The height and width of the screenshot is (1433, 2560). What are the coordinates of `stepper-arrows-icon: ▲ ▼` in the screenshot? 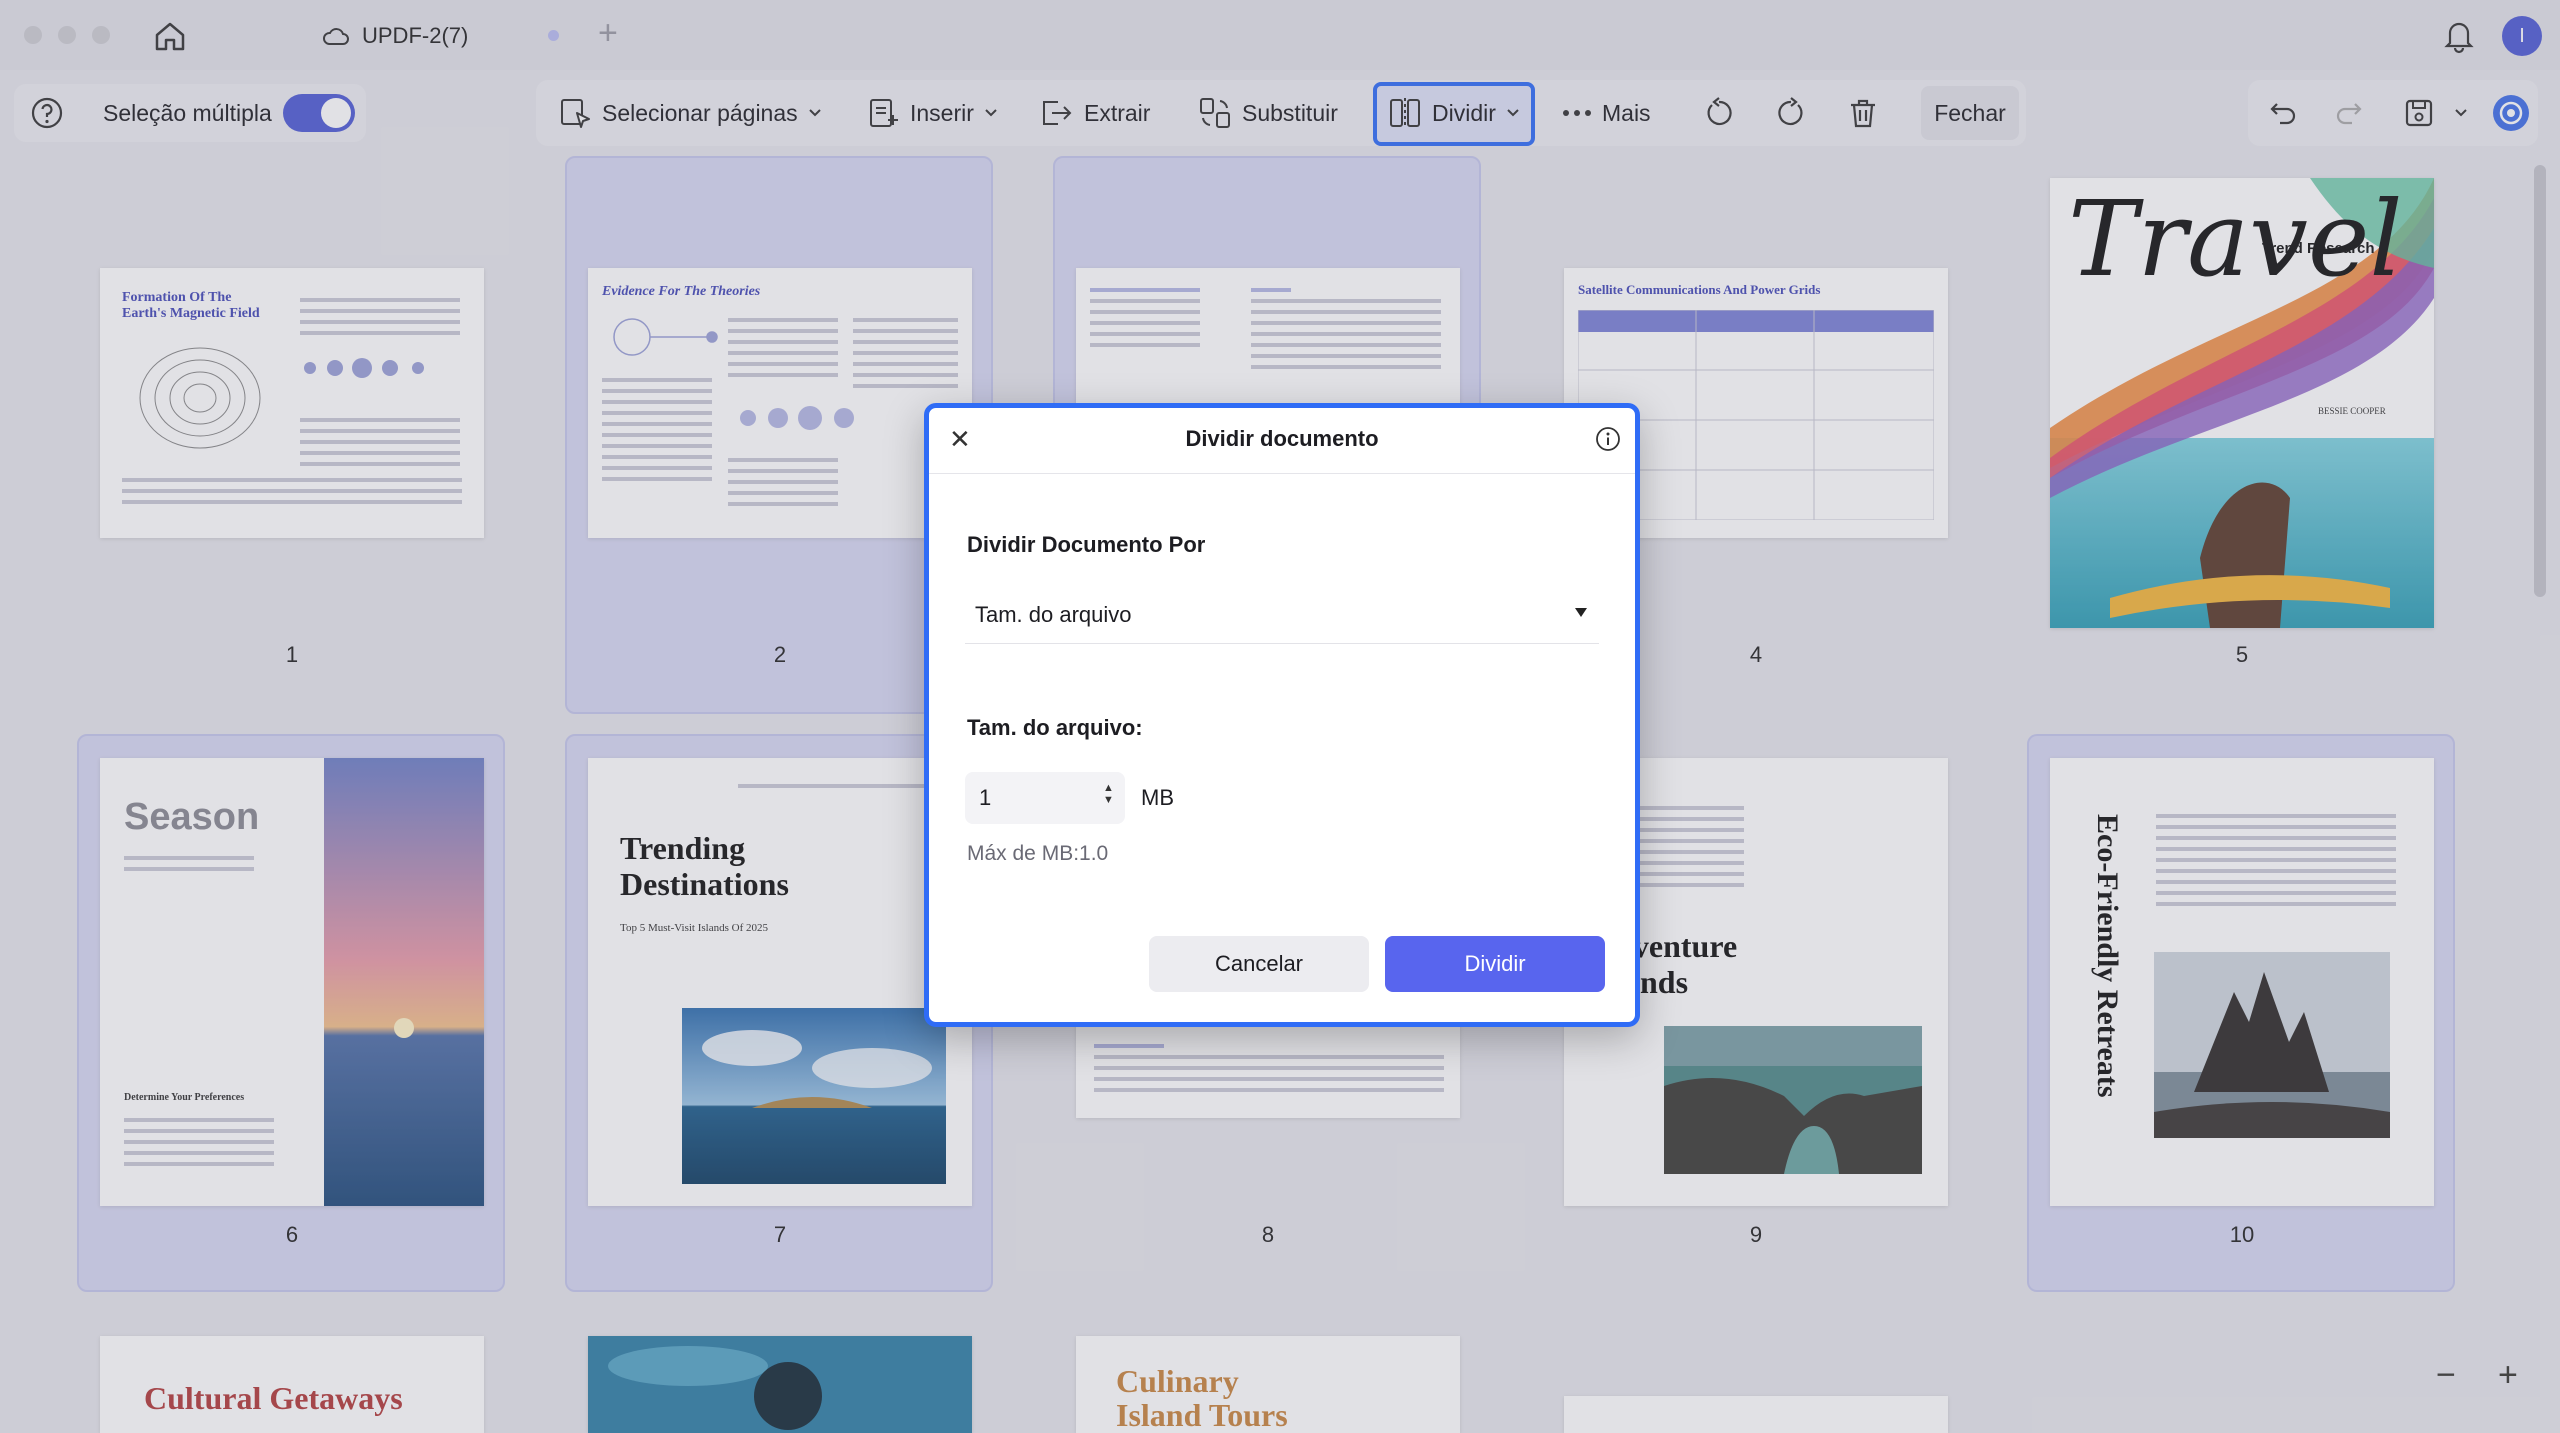 It's located at (1108, 794).